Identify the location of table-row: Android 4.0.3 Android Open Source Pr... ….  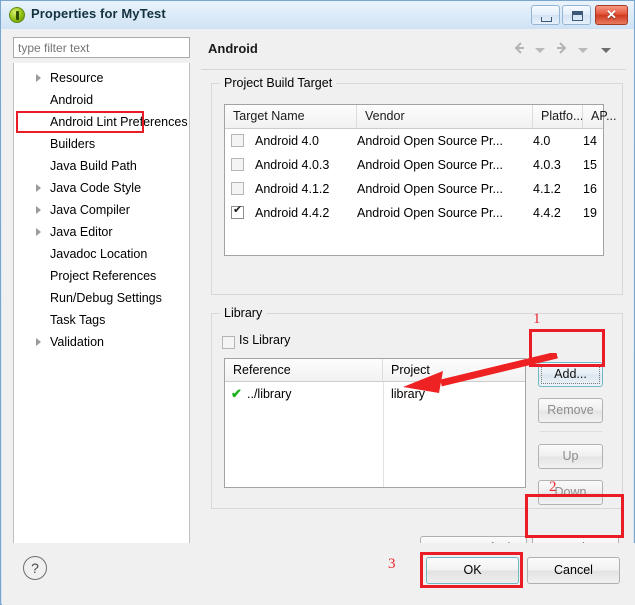
(414, 165).